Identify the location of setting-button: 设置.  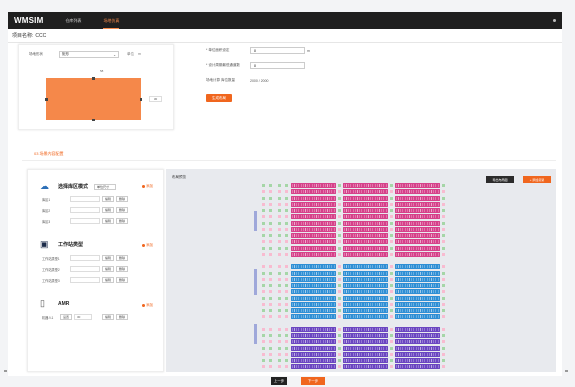
(66, 317).